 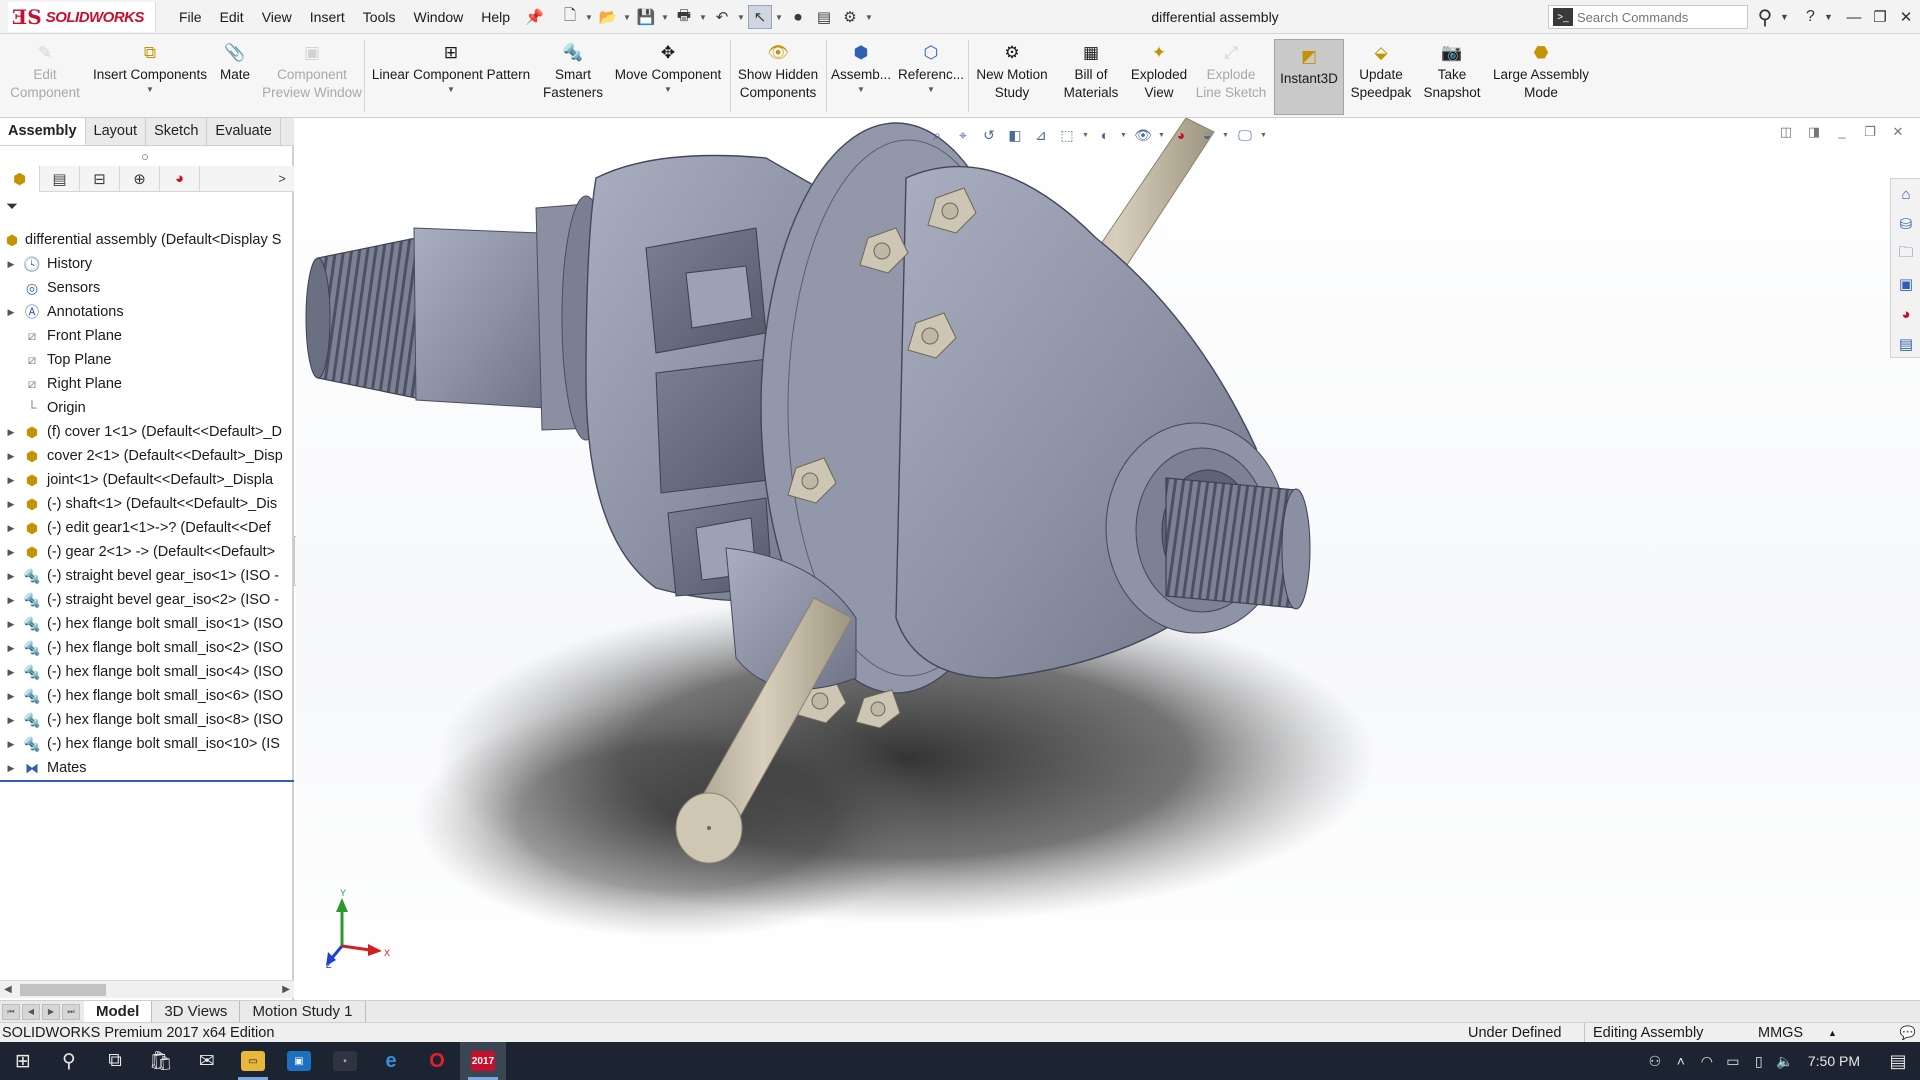 I want to click on insert-components-dropdown-icon: ▼, so click(x=150, y=90).